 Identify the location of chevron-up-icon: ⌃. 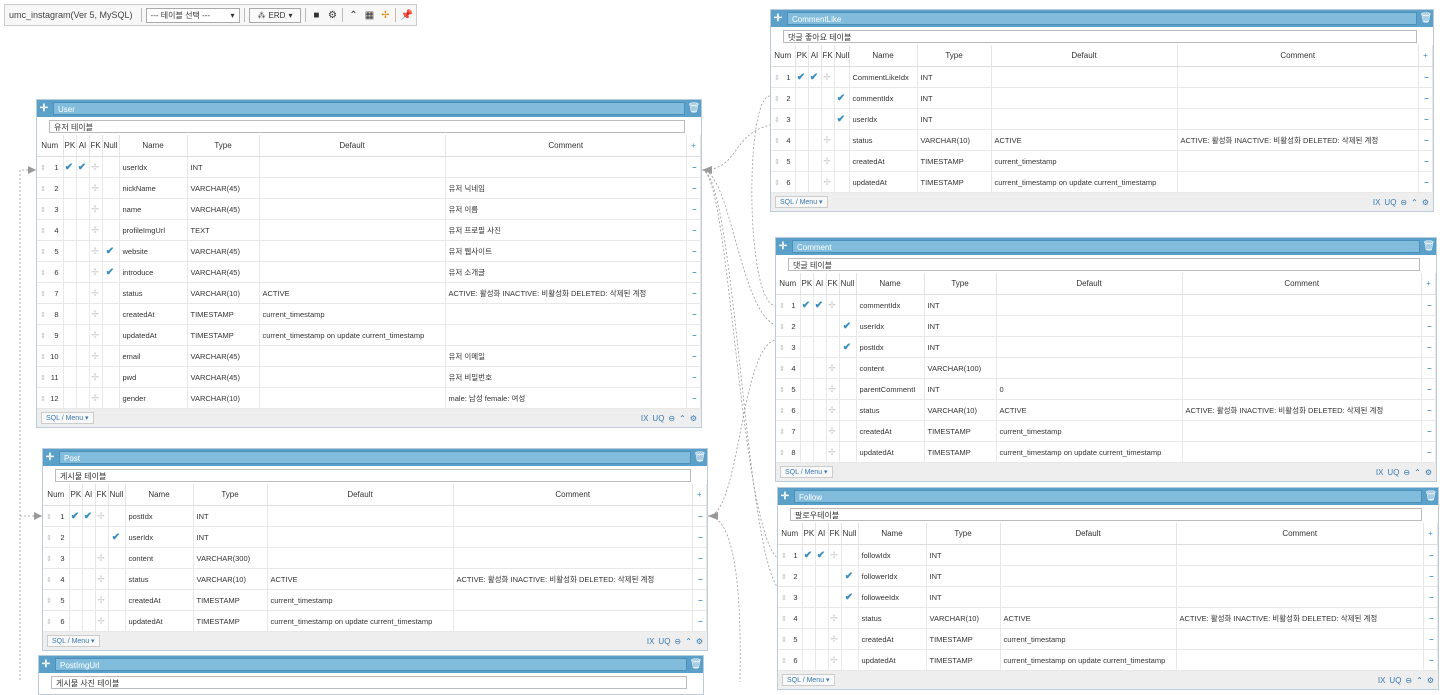
(1417, 472).